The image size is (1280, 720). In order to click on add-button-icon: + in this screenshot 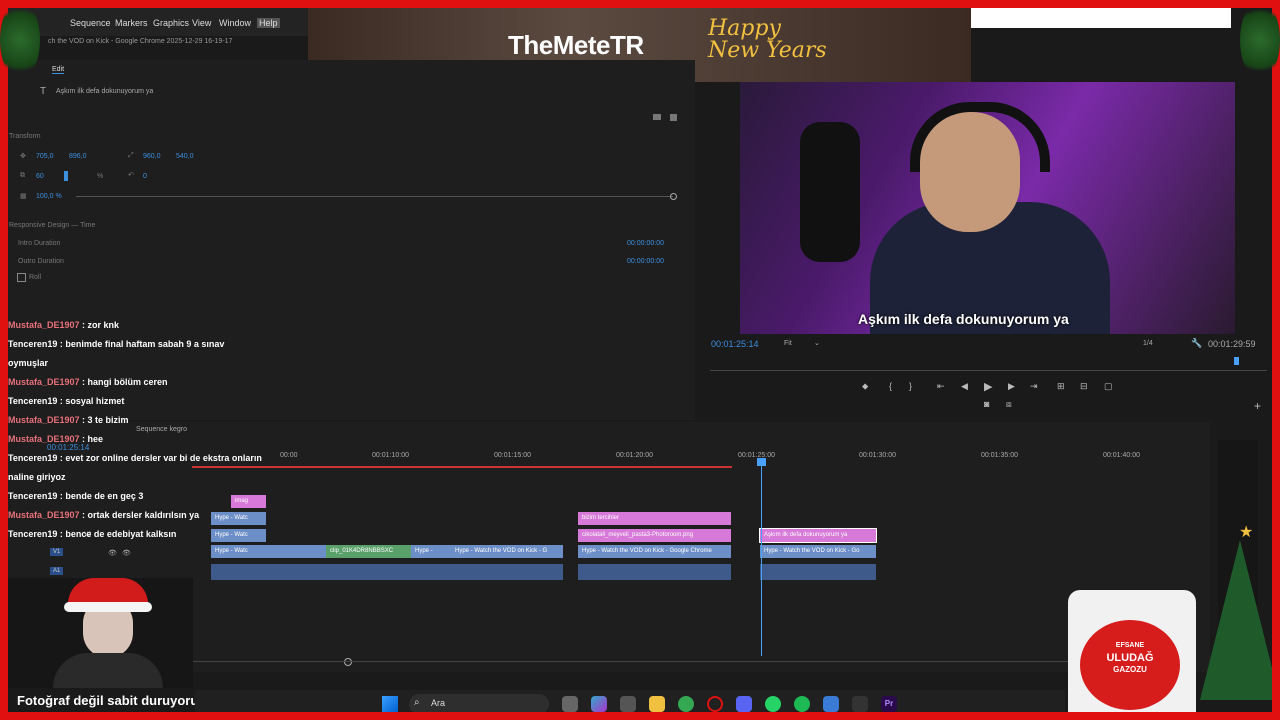, I will do `click(1257, 406)`.